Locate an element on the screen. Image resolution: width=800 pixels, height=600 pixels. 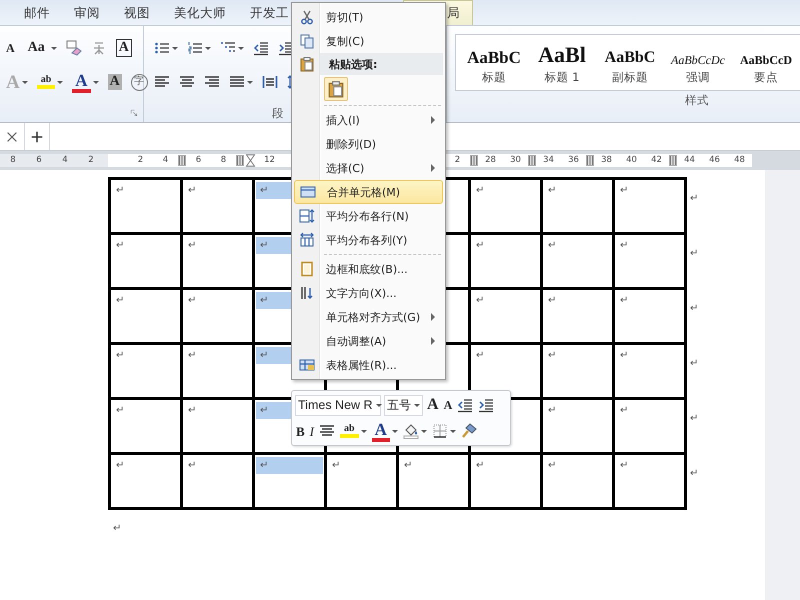
style-name: 标题 is located at coordinates (494, 77).